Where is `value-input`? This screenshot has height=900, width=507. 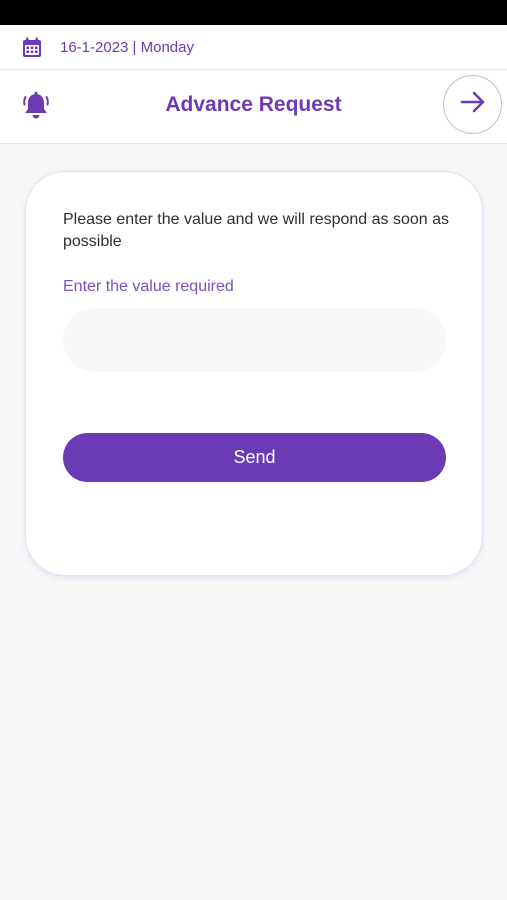 value-input is located at coordinates (254, 340).